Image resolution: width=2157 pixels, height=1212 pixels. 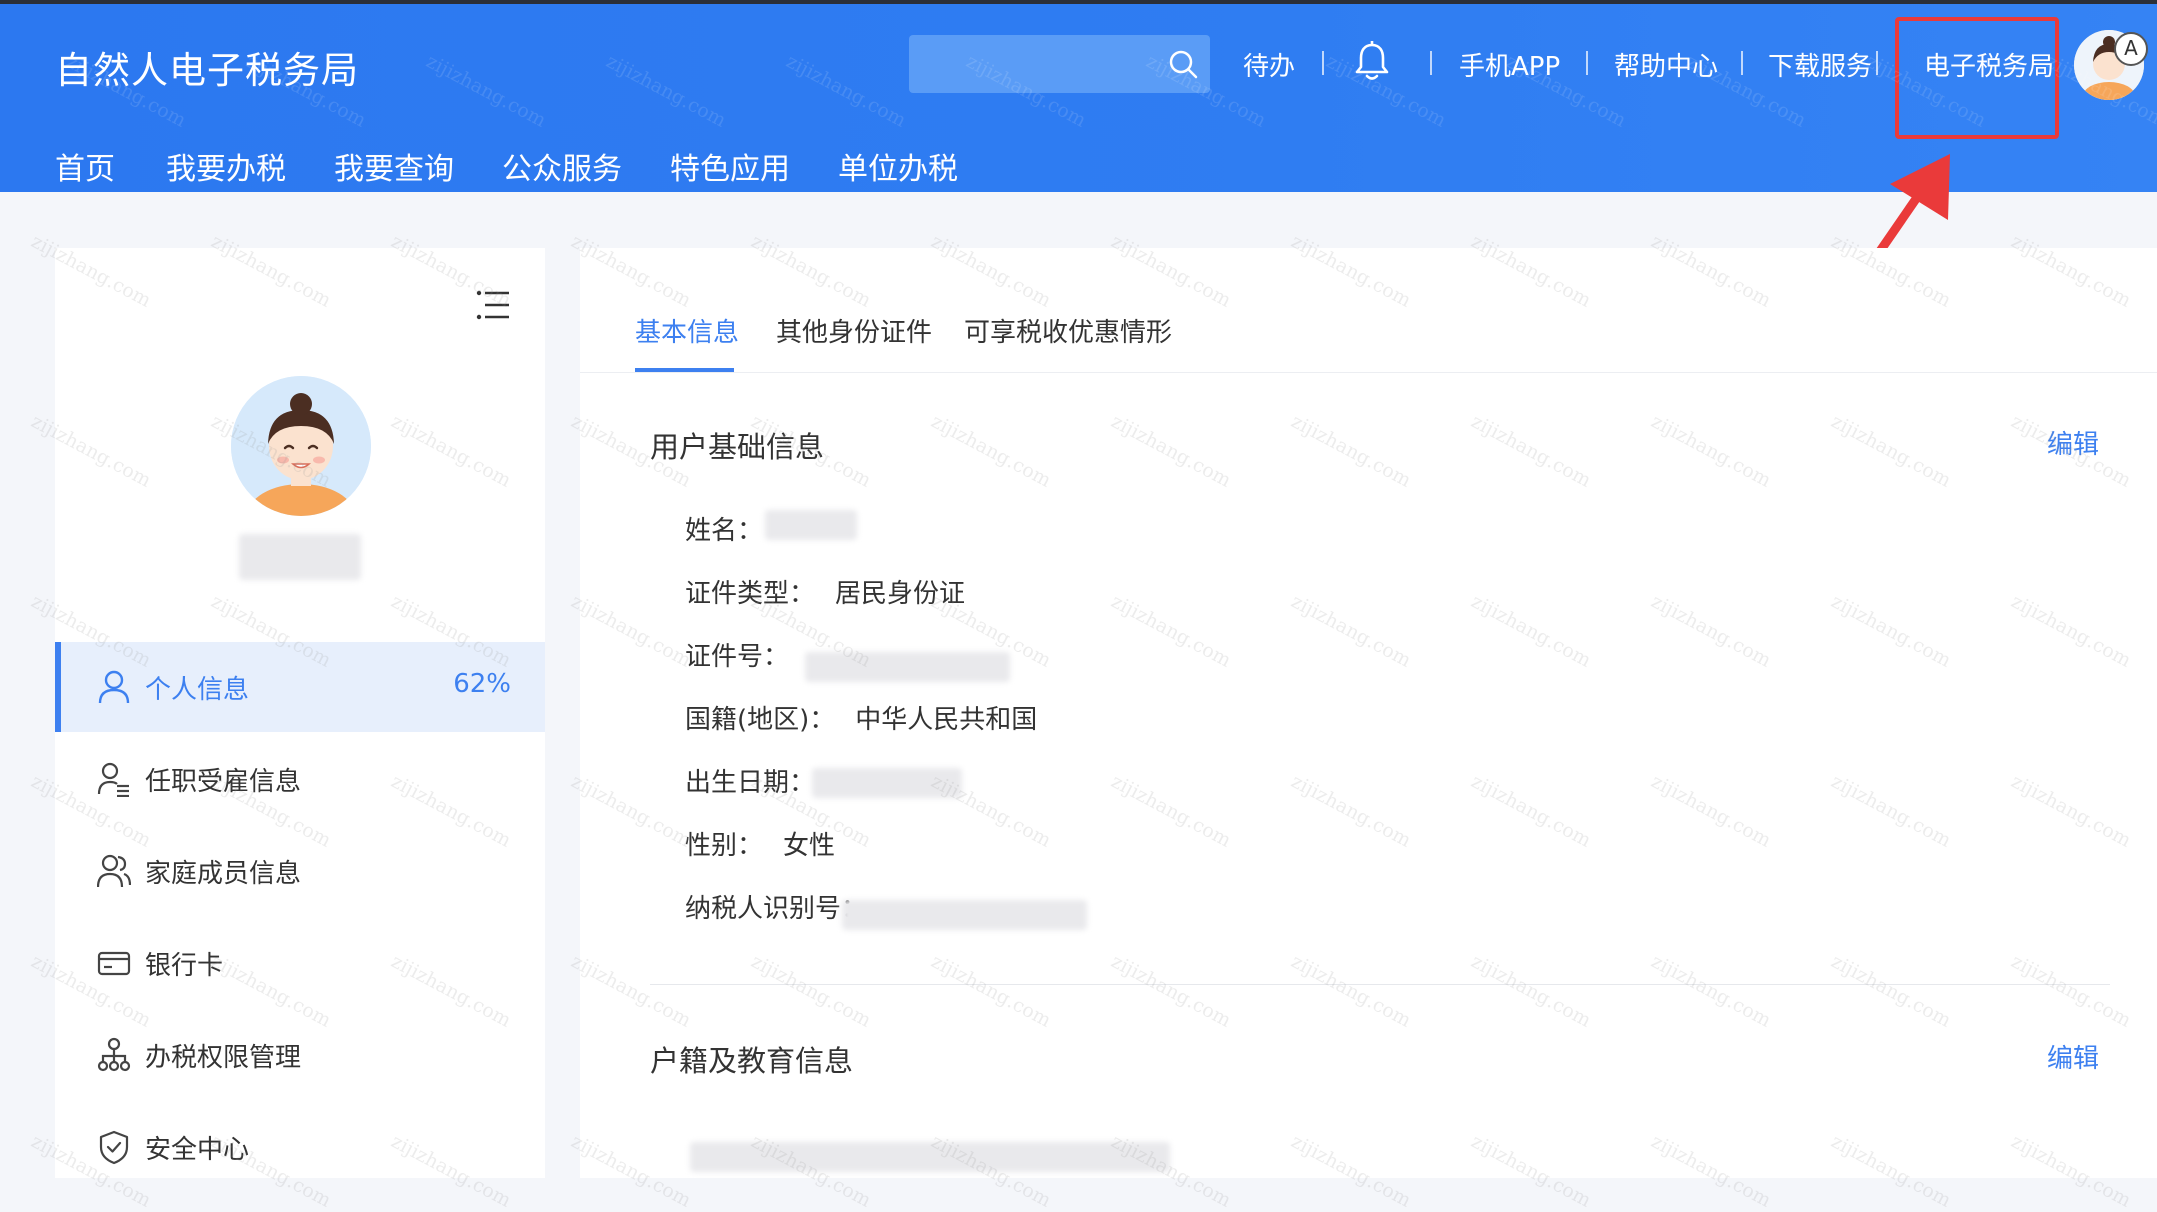 I want to click on sidebar-item-label: 家庭成员信息, so click(x=223, y=874).